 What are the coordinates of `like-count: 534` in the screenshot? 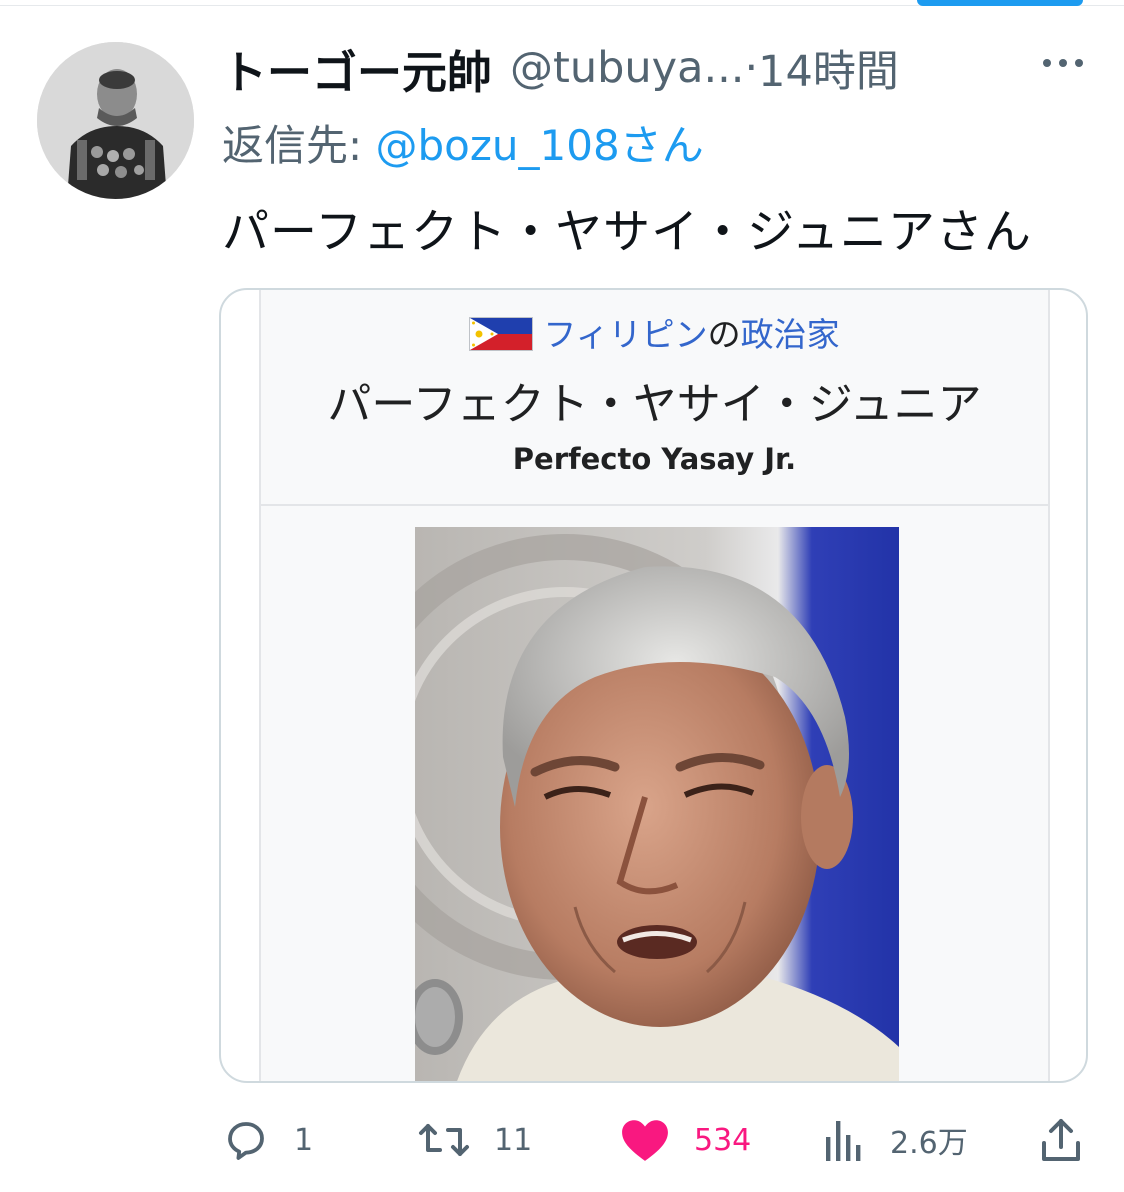 It's located at (723, 1140).